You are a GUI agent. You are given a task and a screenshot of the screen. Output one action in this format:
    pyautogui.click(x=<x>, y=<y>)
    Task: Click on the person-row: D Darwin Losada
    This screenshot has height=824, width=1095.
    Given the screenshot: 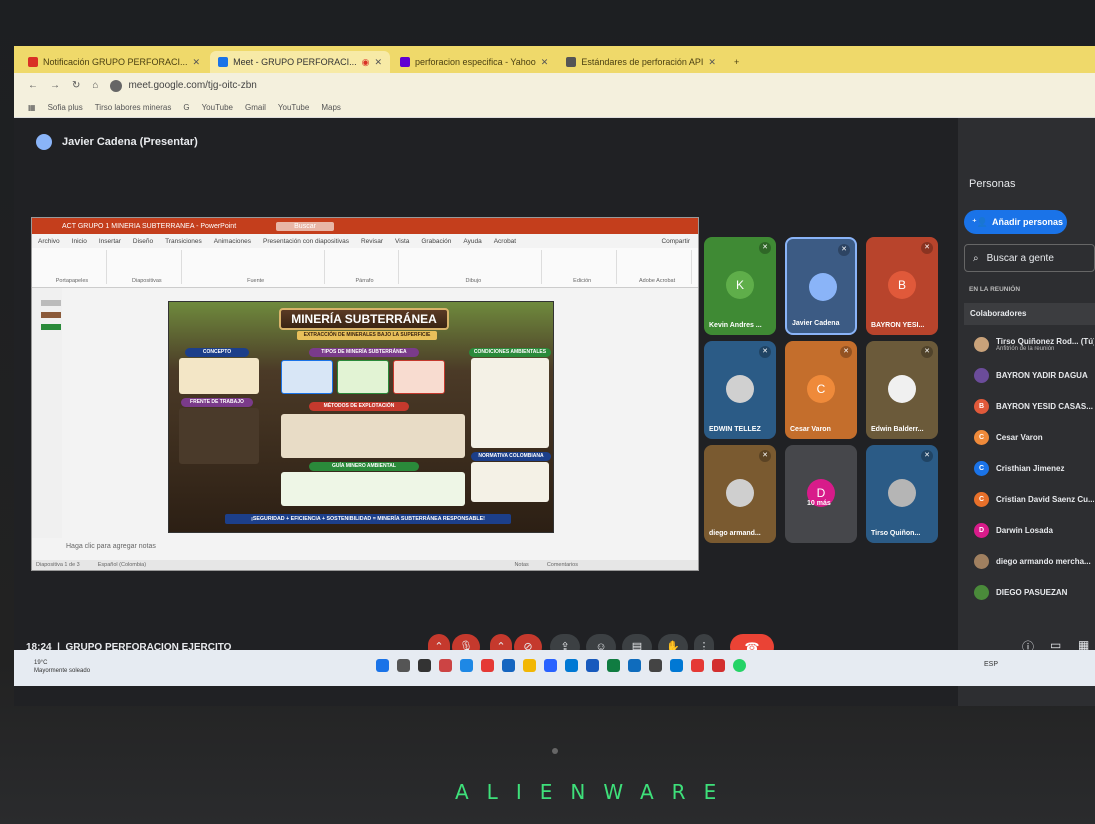 What is the action you would take?
    pyautogui.click(x=1034, y=530)
    